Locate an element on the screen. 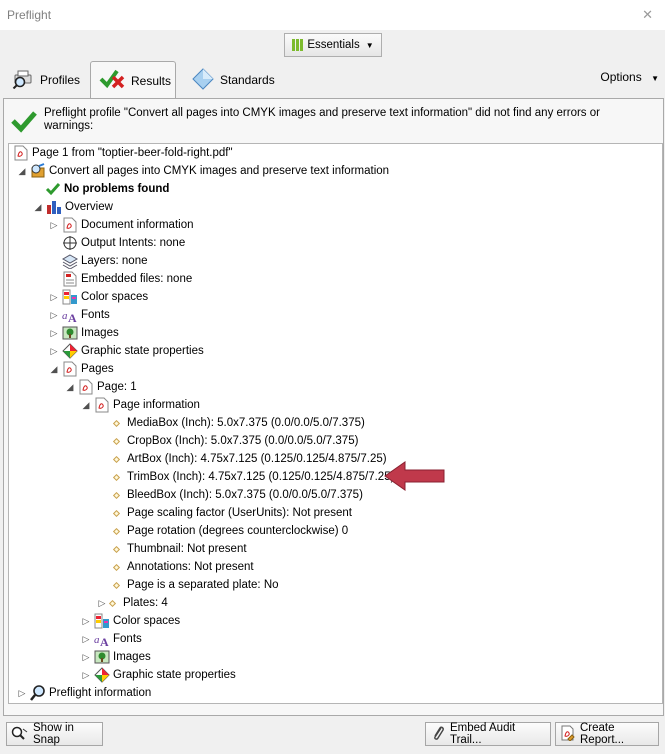  tree-page-fonts-label: Fonts is located at coordinates (127, 639).